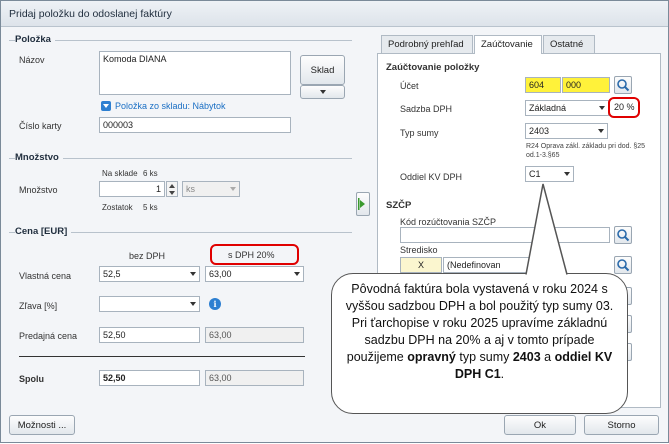 Image resolution: width=669 pixels, height=444 pixels. What do you see at coordinates (546, 231) in the screenshot?
I see `callout-pointer` at bounding box center [546, 231].